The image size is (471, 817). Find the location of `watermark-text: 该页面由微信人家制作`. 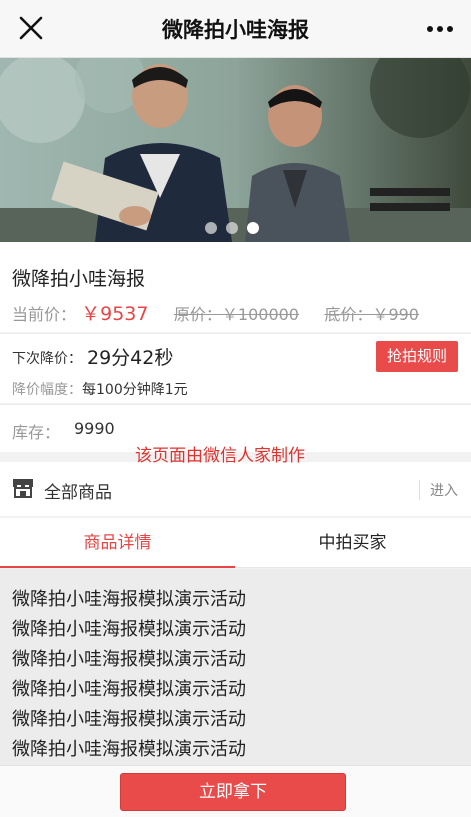

watermark-text: 该页面由微信人家制作 is located at coordinates (220, 456).